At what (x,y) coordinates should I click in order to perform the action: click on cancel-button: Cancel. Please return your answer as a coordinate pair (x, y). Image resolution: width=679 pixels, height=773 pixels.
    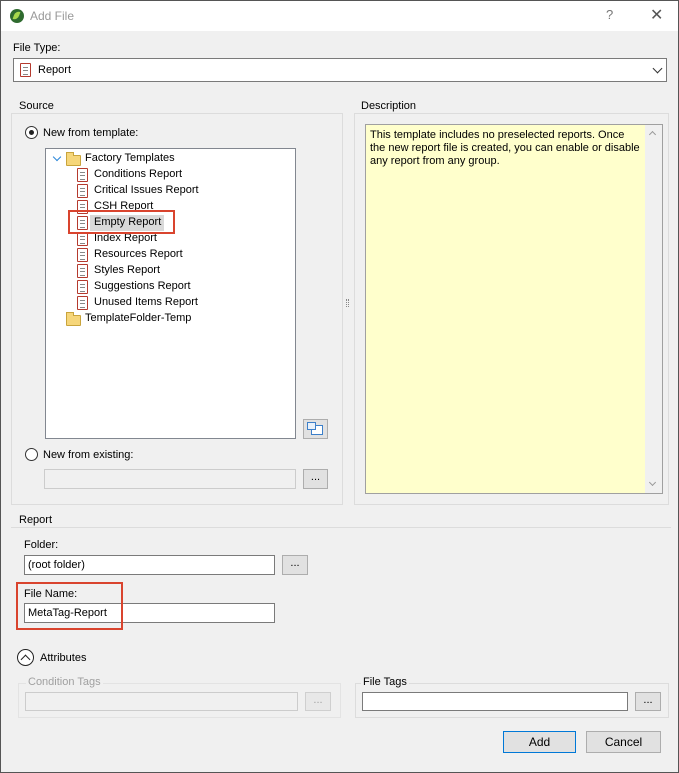
    Looking at the image, I should click on (623, 742).